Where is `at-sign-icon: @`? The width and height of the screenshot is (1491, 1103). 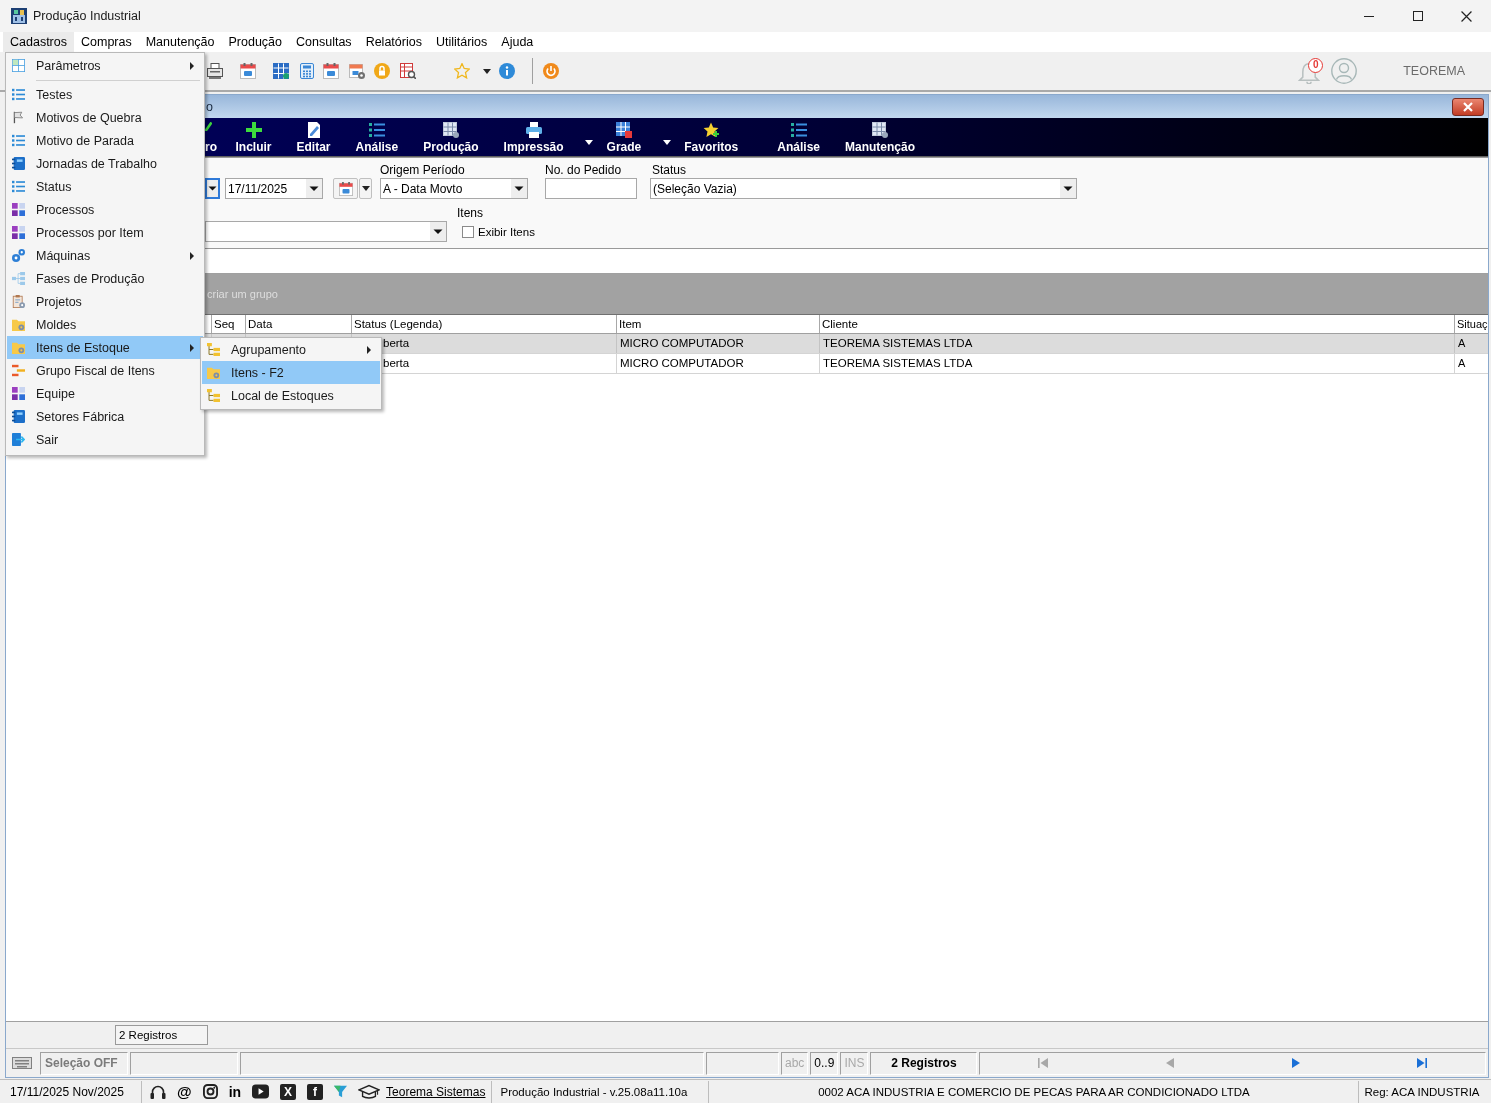
at-sign-icon: @ is located at coordinates (184, 1091).